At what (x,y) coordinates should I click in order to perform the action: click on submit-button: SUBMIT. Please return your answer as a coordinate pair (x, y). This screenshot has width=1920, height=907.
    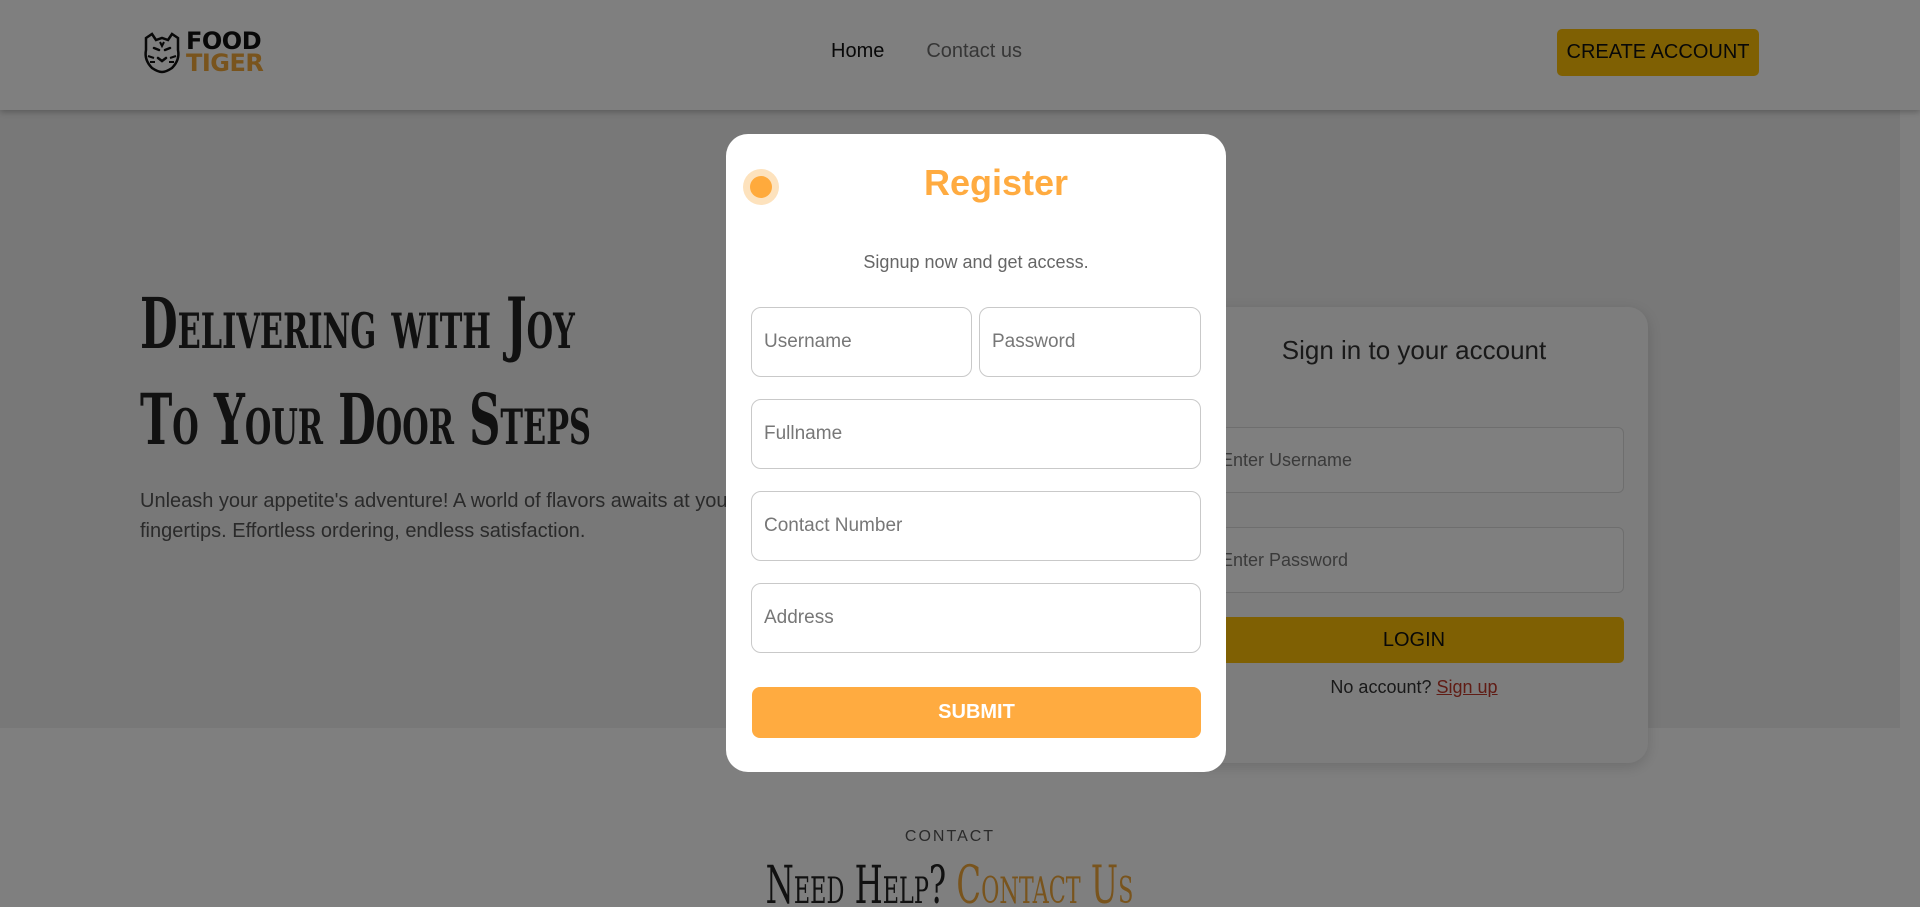
    Looking at the image, I should click on (976, 712).